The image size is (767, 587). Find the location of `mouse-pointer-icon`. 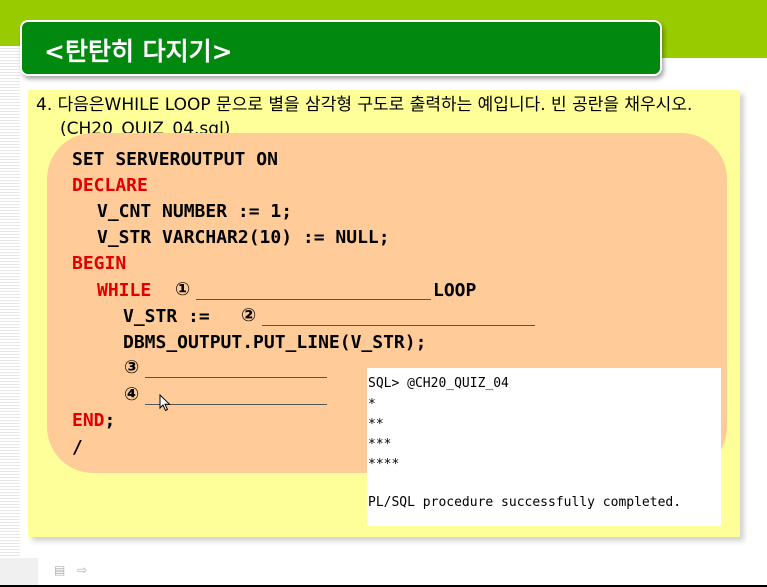

mouse-pointer-icon is located at coordinates (165, 404).